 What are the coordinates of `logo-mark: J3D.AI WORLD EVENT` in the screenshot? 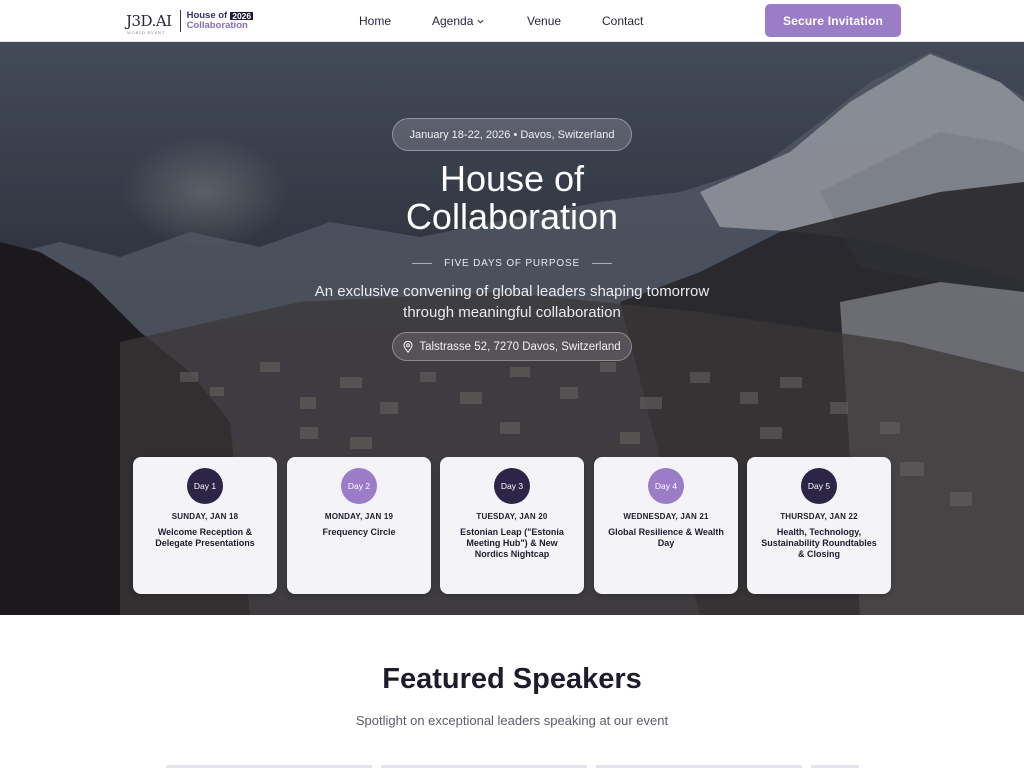 It's located at (149, 23).